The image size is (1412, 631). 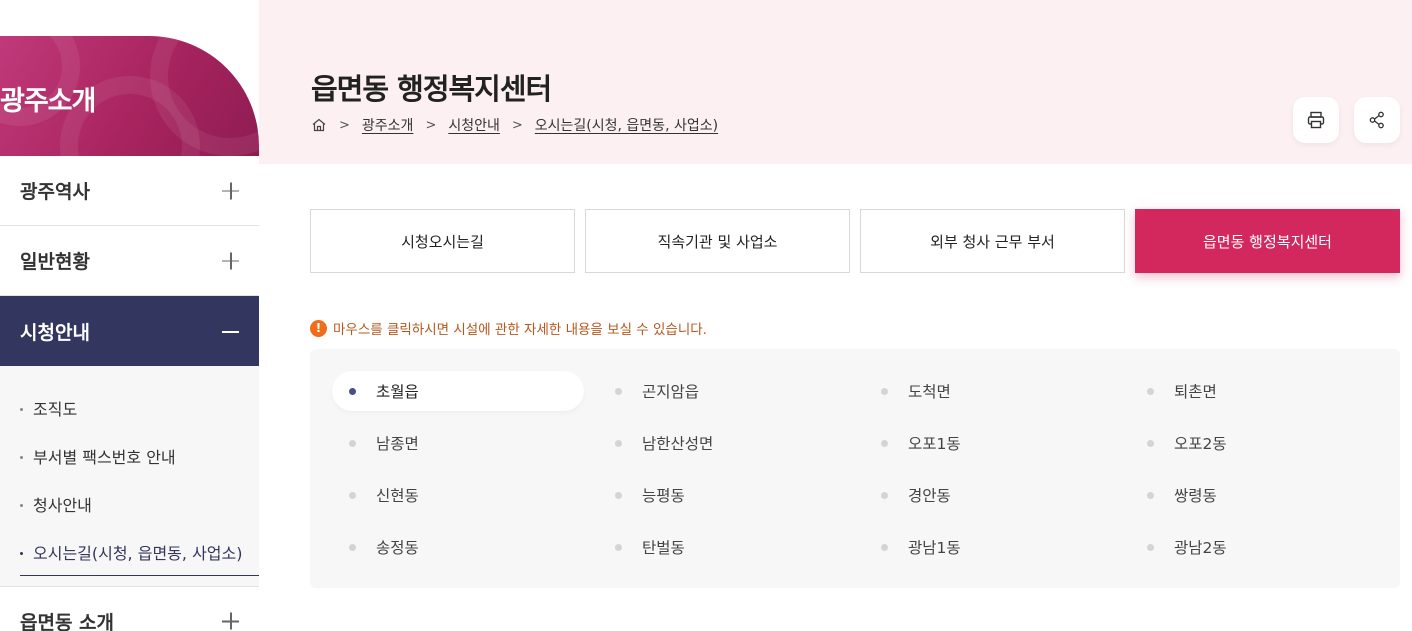 What do you see at coordinates (129, 261) in the screenshot?
I see `sidebar-item-overview: 일반현황` at bounding box center [129, 261].